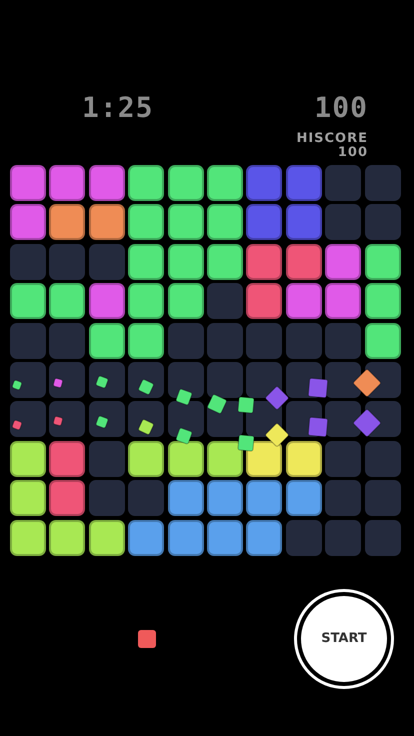 The height and width of the screenshot is (736, 414). Describe the element at coordinates (353, 153) in the screenshot. I see `hiscore-value: 100` at that location.